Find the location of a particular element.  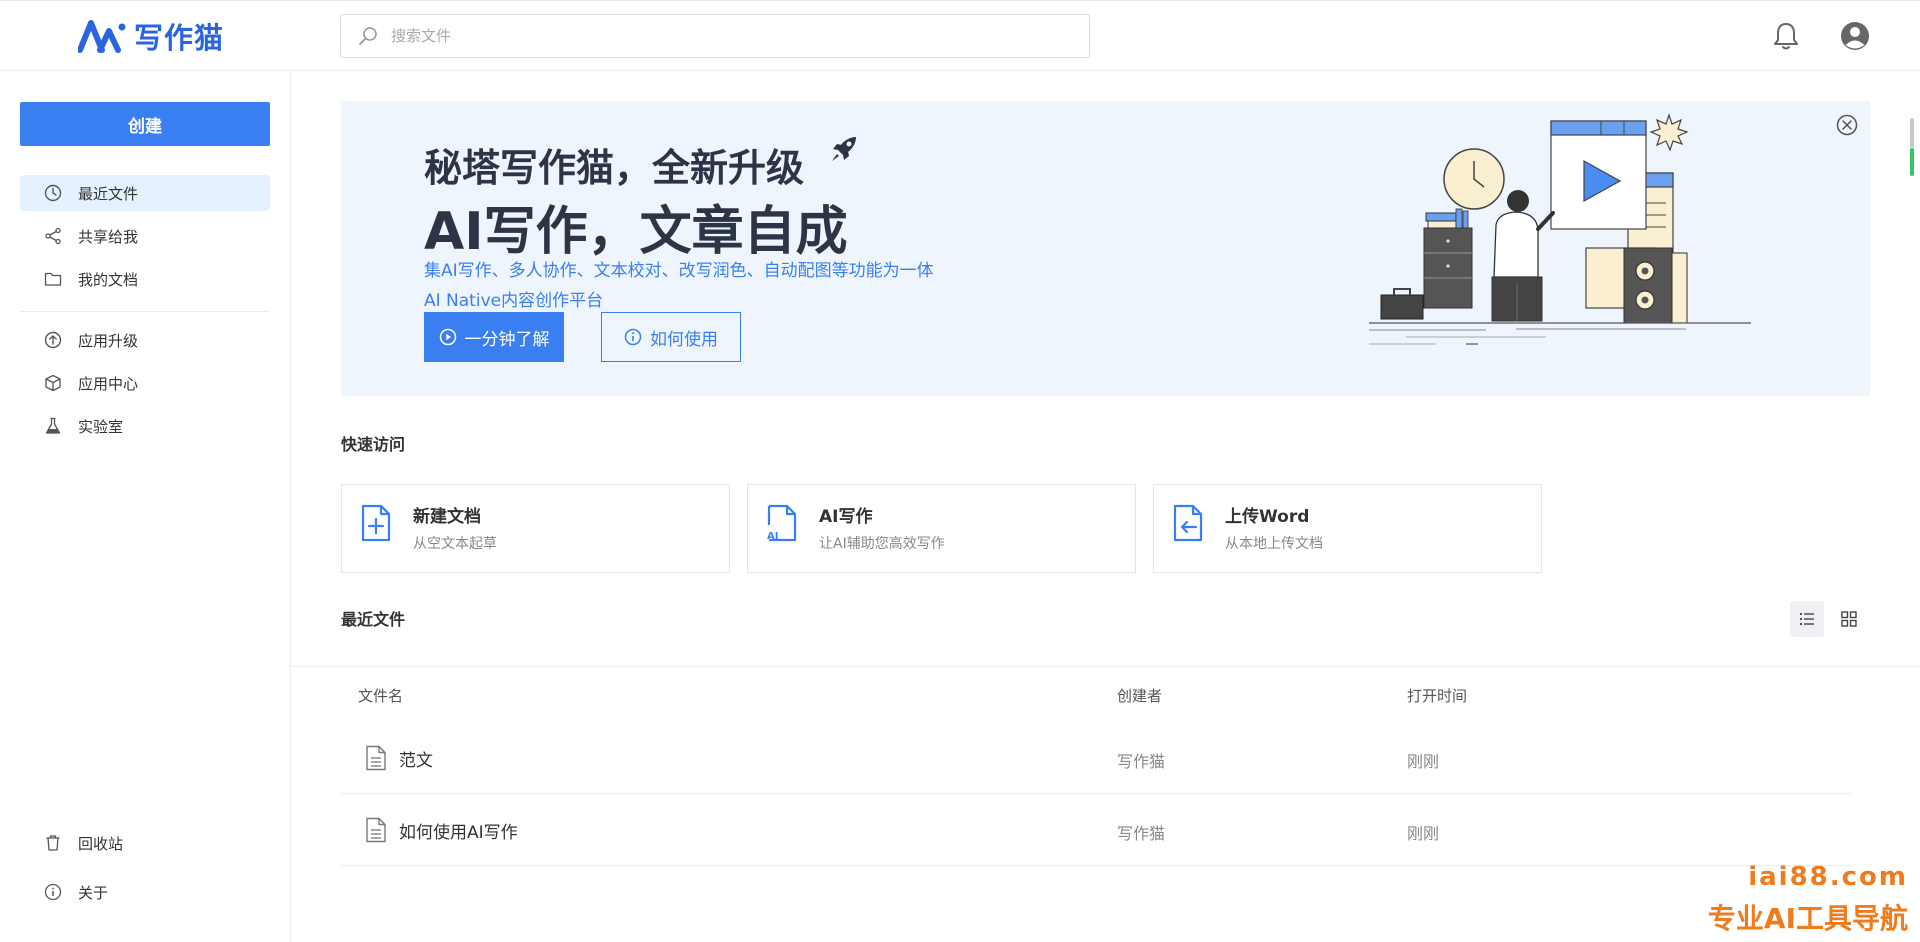

sidebar-item-label: 我的文档 is located at coordinates (108, 279).